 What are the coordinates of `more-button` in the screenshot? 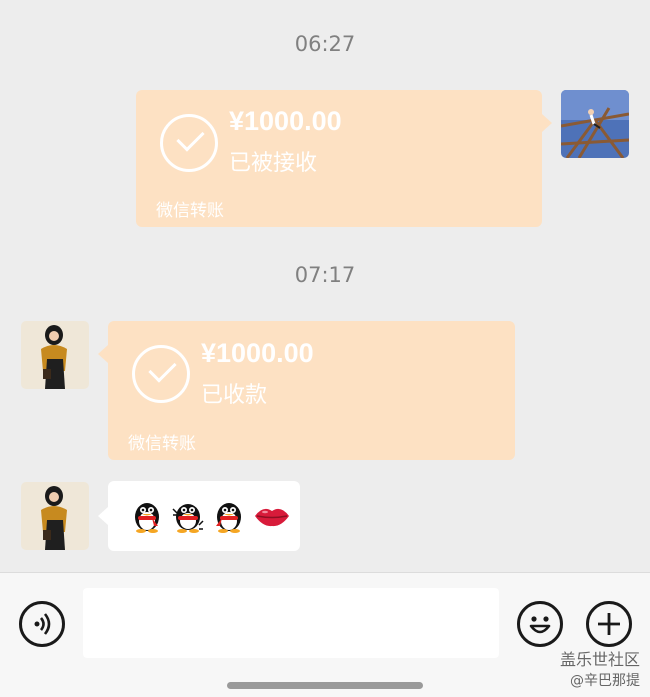 It's located at (609, 624).